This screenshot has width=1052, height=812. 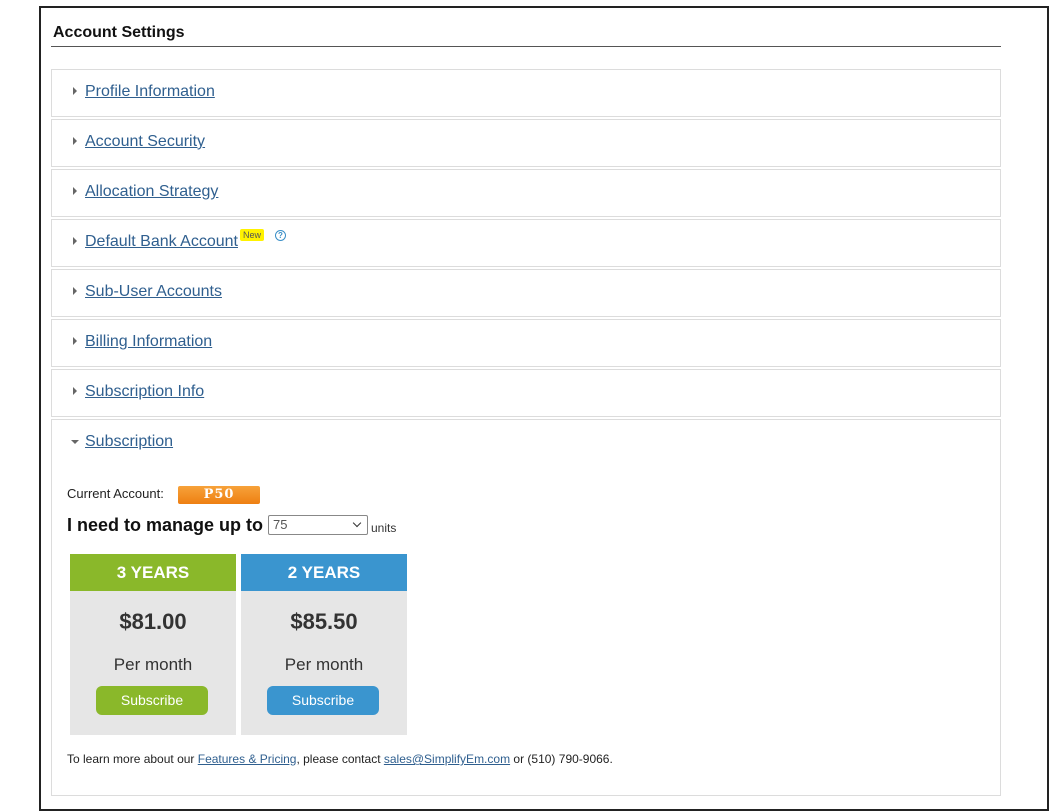 What do you see at coordinates (115, 493) in the screenshot?
I see `current-account-label: Current Account:` at bounding box center [115, 493].